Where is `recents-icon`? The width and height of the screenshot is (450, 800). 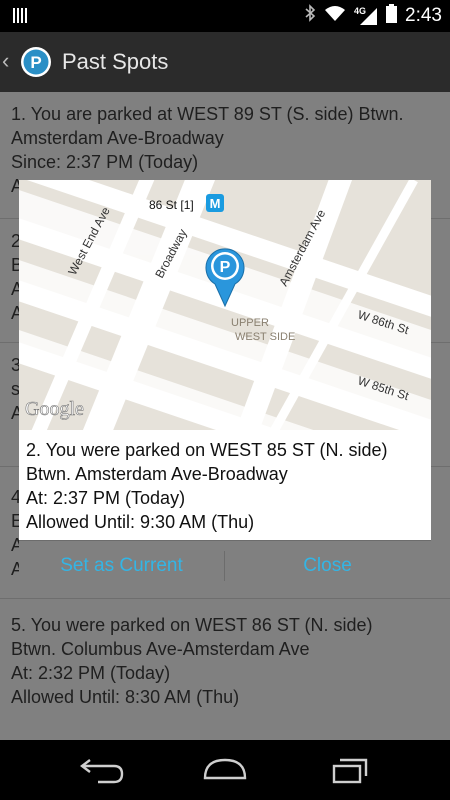
recents-icon is located at coordinates (350, 770).